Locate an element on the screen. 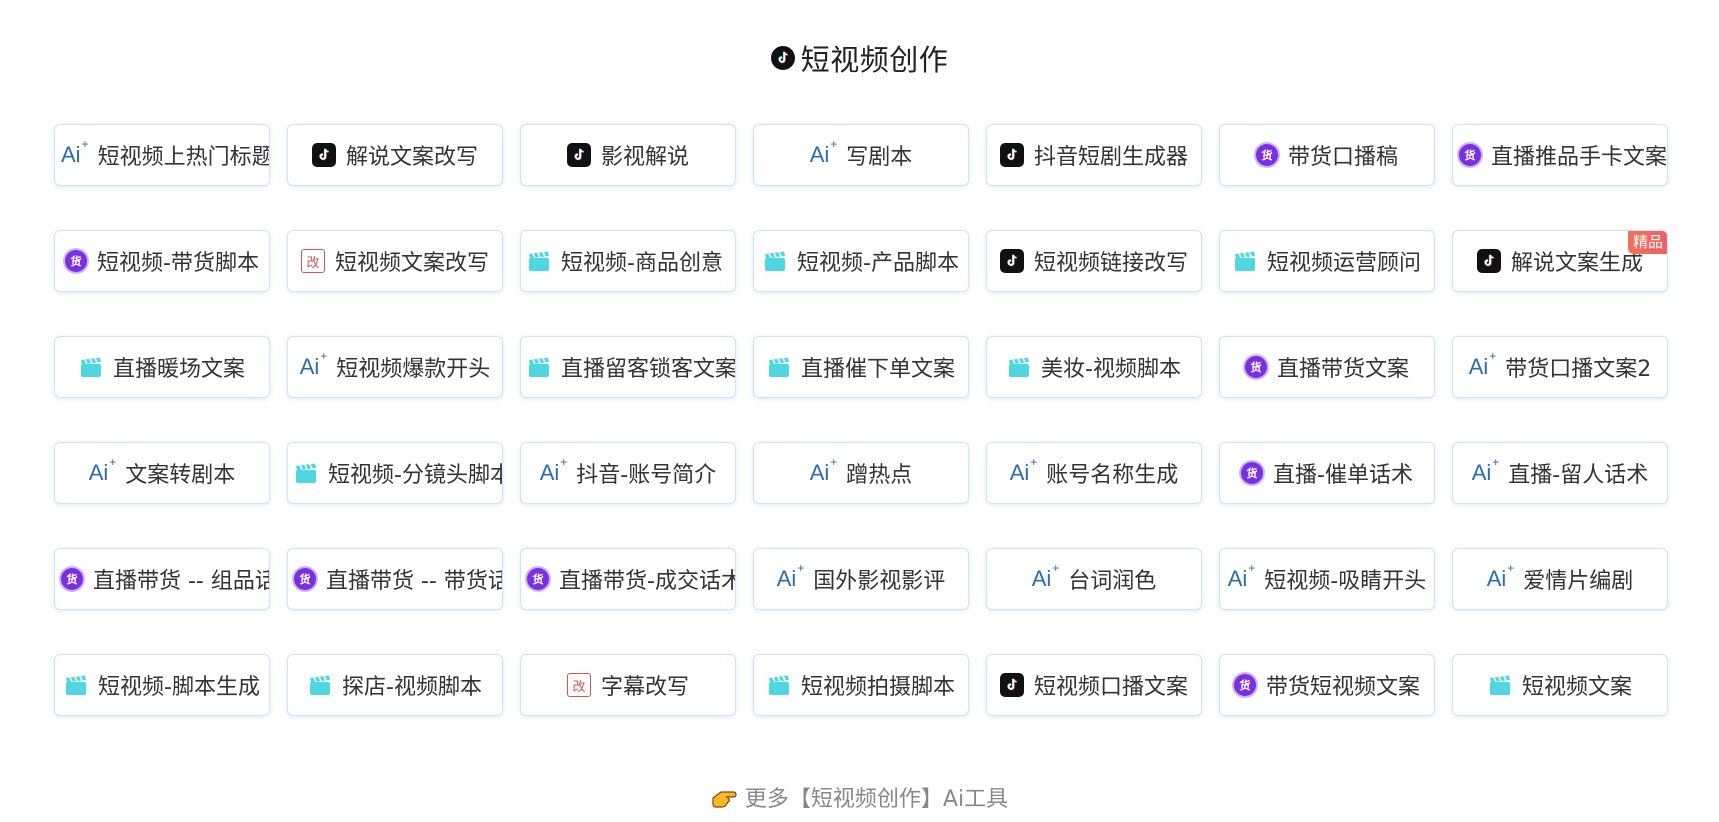 The height and width of the screenshot is (822, 1719). tool-card: Ai + 国外影视影评 is located at coordinates (861, 579).